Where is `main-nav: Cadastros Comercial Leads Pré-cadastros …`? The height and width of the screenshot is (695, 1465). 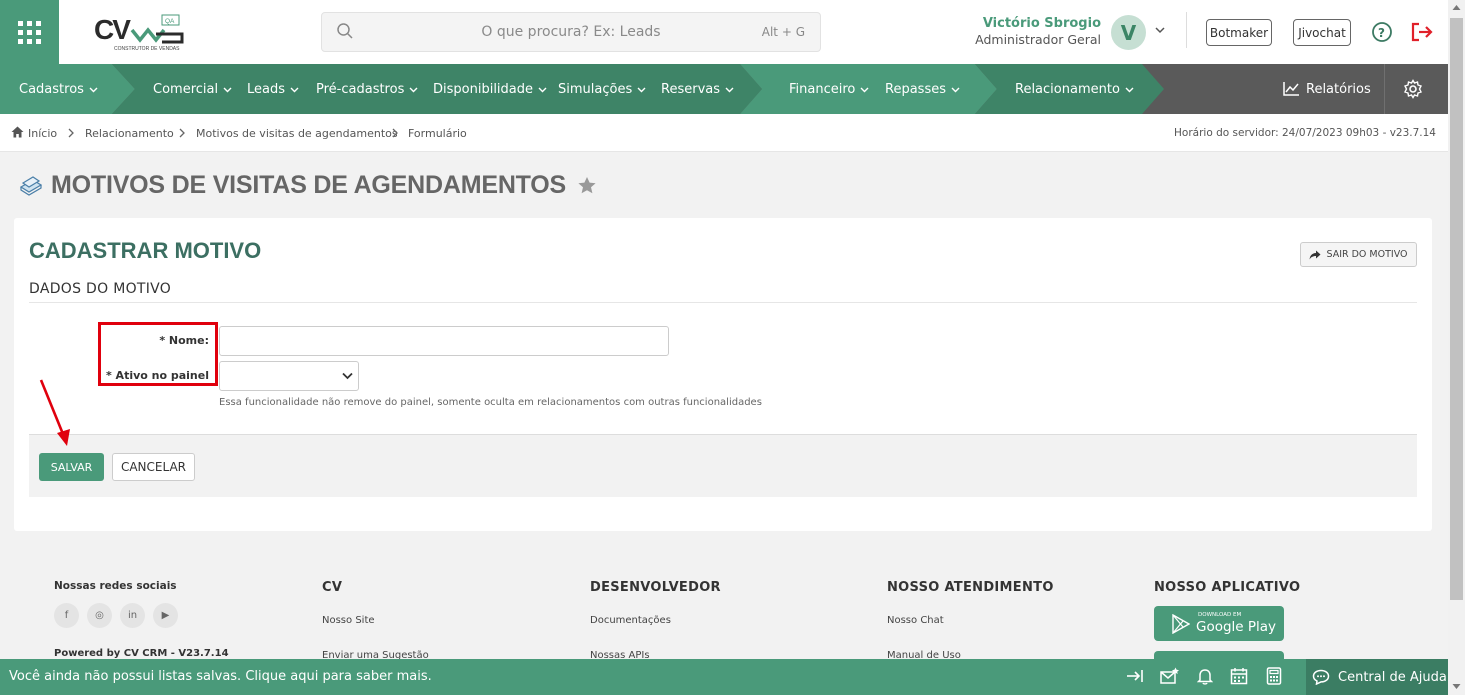 main-nav: Cadastros Comercial Leads Pré-cadastros … is located at coordinates (724, 89).